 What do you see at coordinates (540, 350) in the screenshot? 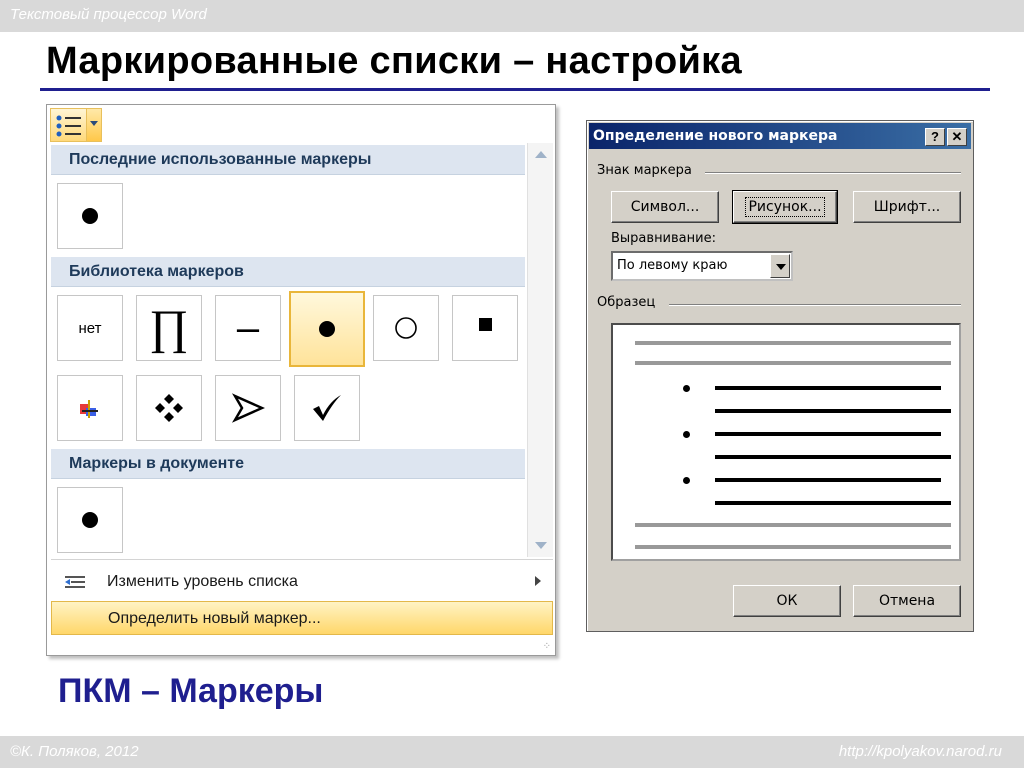
I see `gallery-scrollbar` at bounding box center [540, 350].